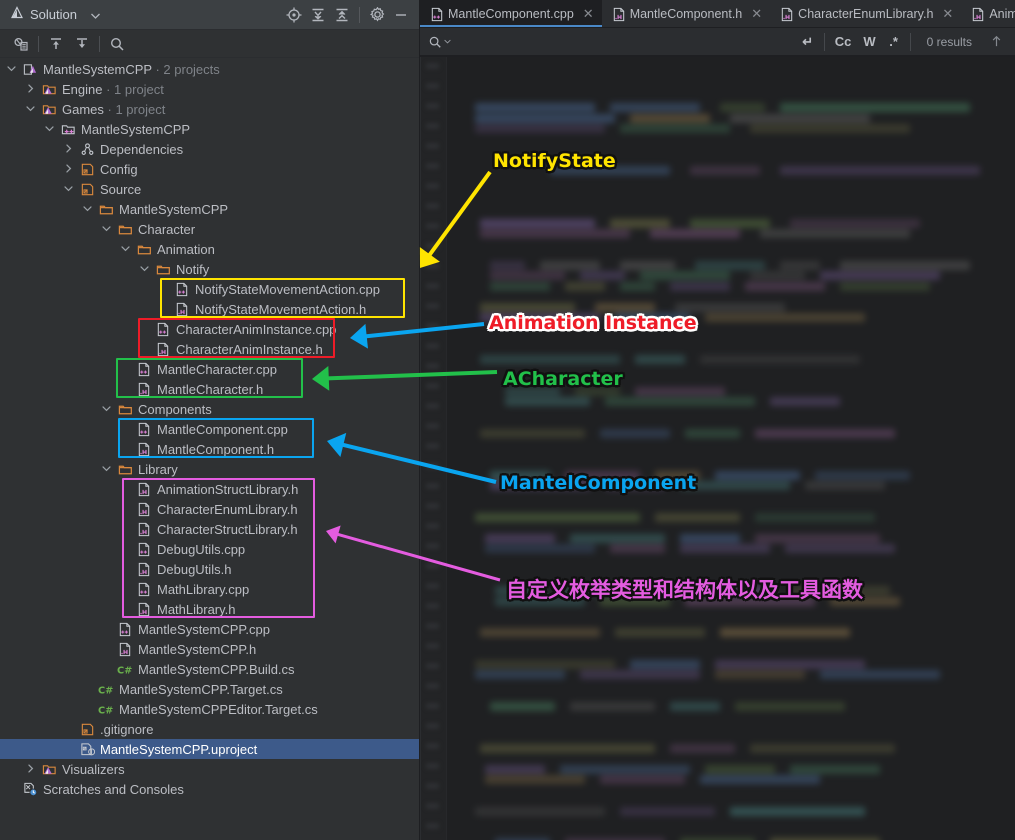 This screenshot has width=1015, height=840. I want to click on tree-row: Visualizers, so click(209, 769).